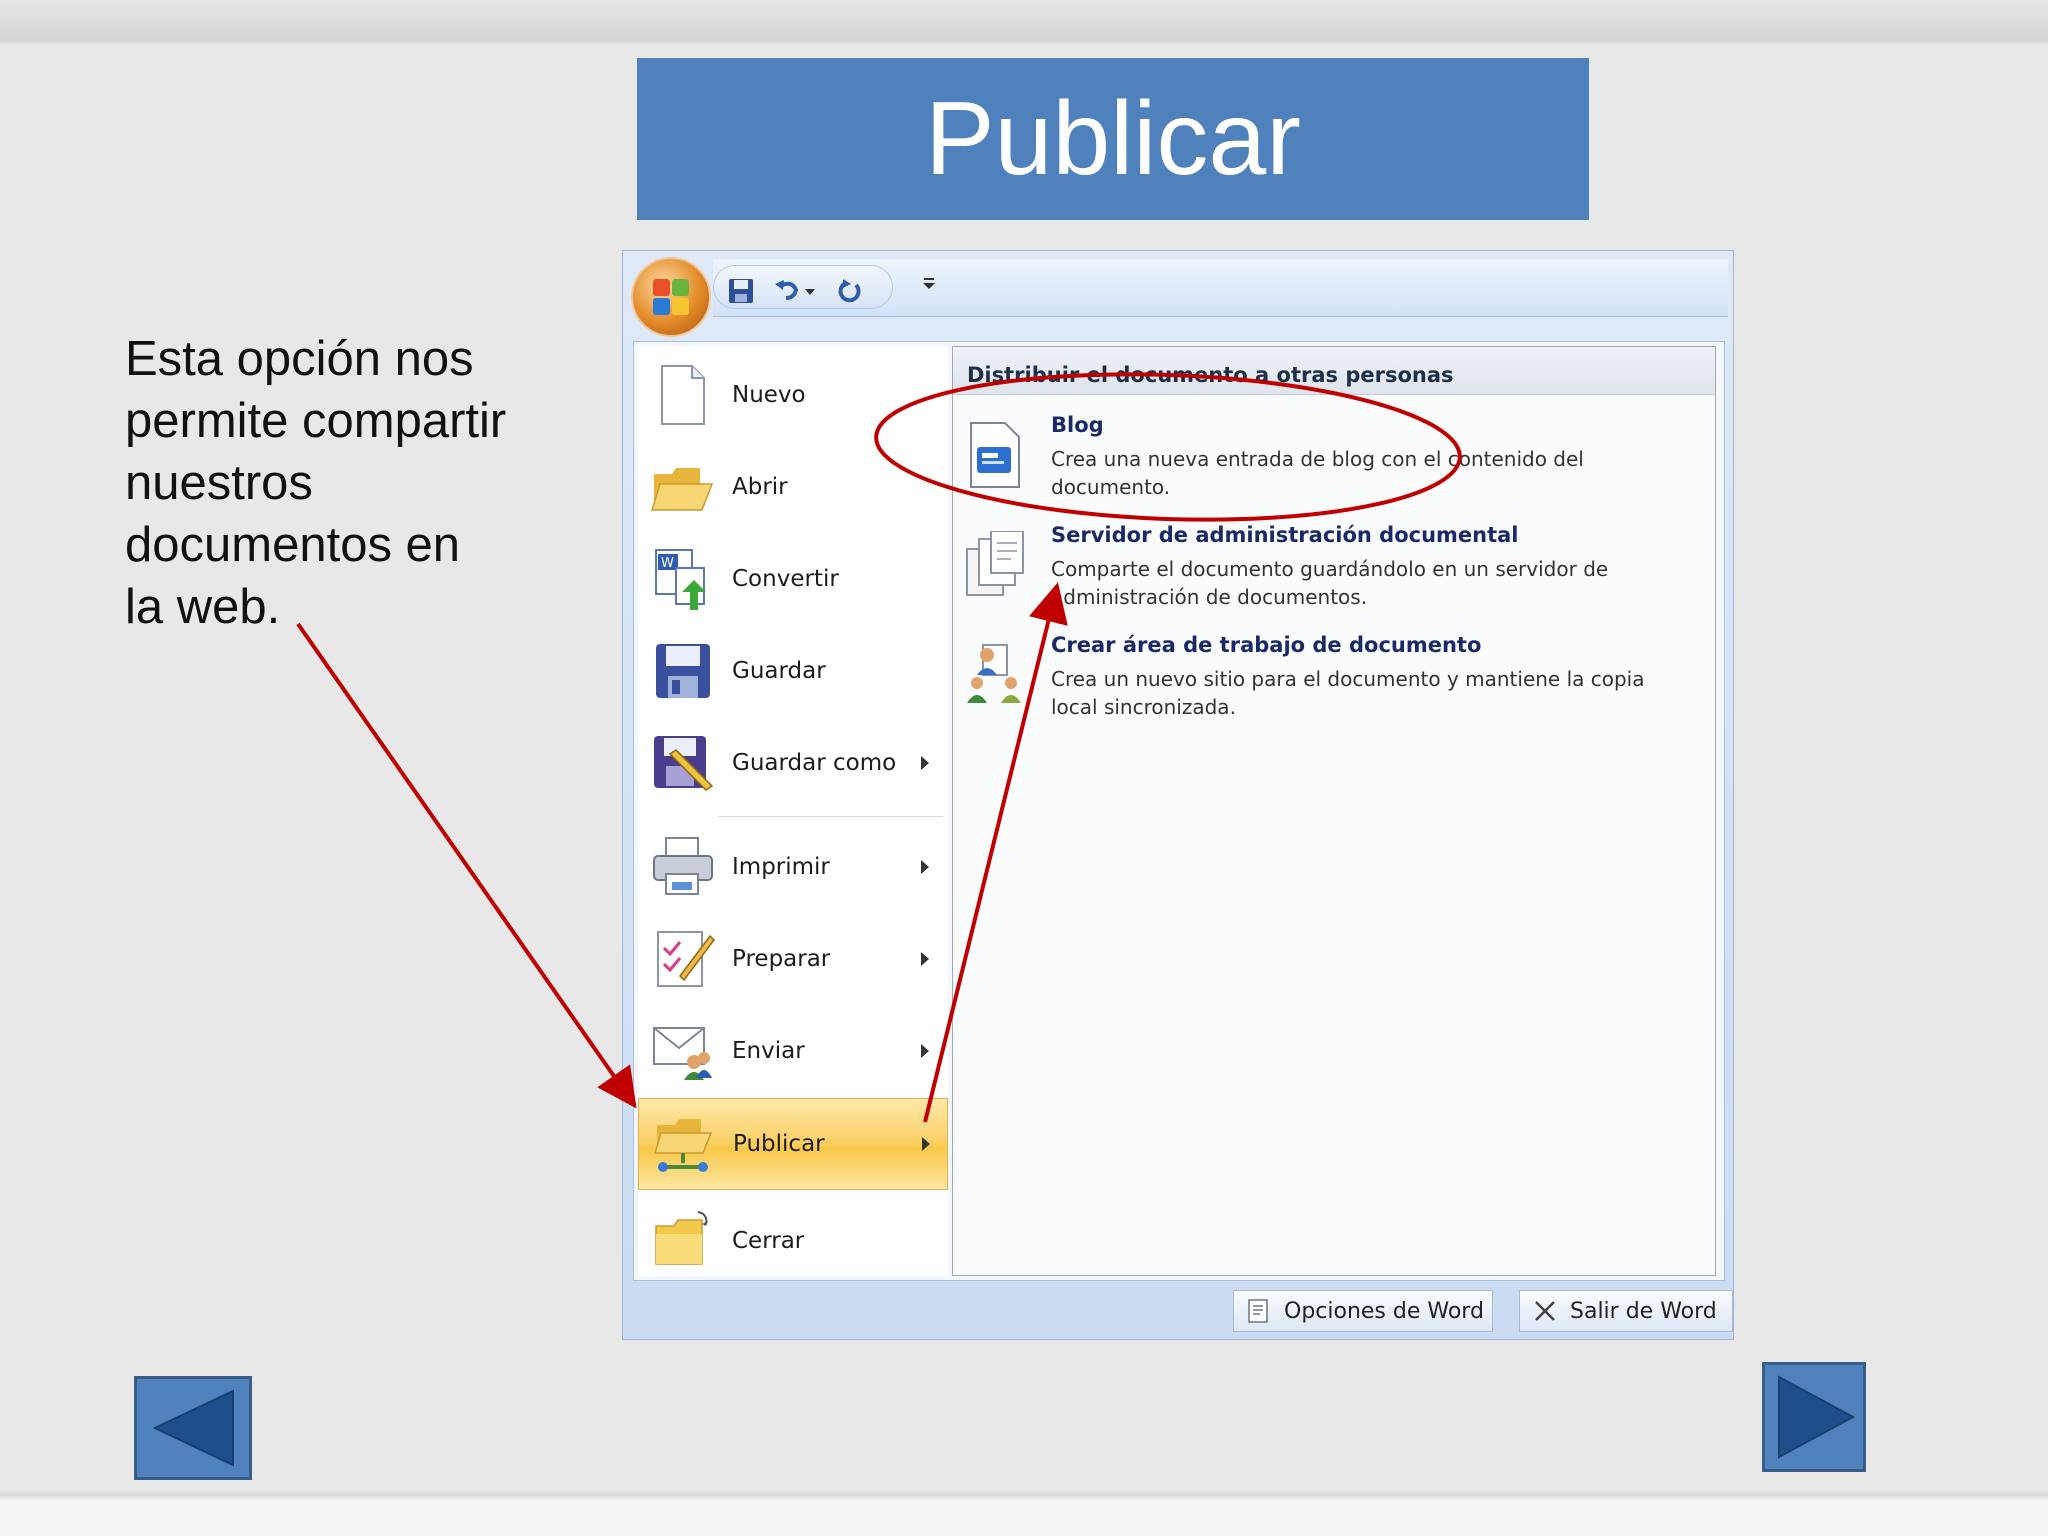  Describe the element at coordinates (1363, 1311) in the screenshot. I see `word-options-button: Opciones de Word` at that location.